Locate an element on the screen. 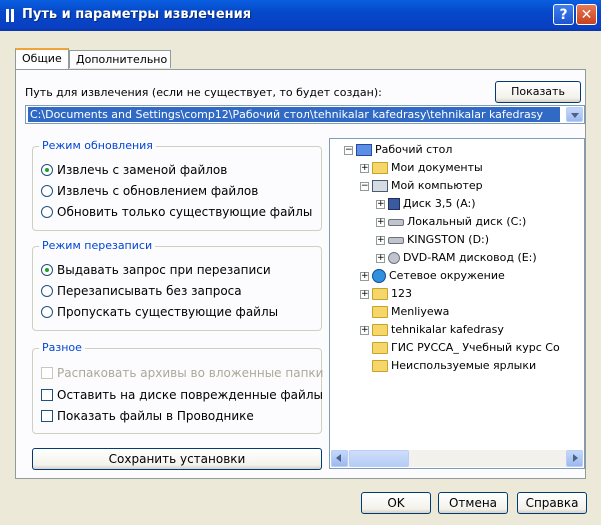  ok-button: OK is located at coordinates (396, 503).